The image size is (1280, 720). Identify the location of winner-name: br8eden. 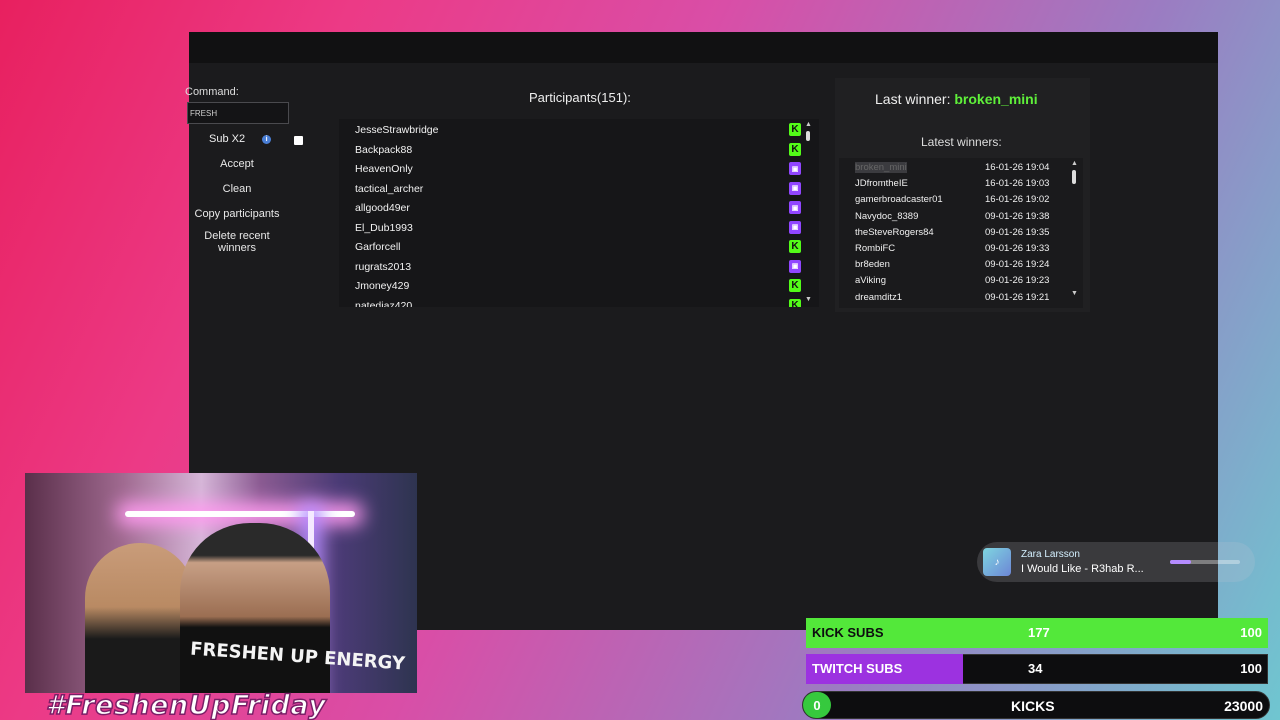
(872, 265).